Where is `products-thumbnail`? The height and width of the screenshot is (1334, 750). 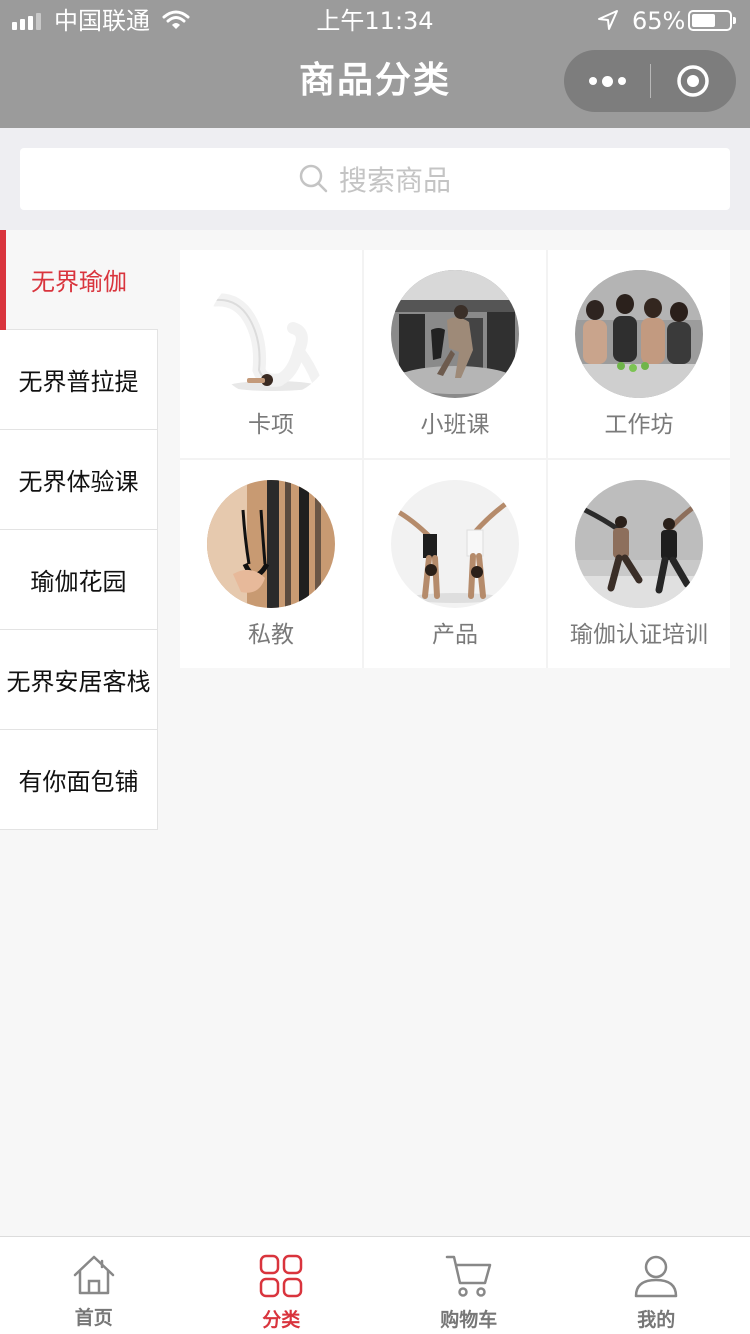 products-thumbnail is located at coordinates (455, 544).